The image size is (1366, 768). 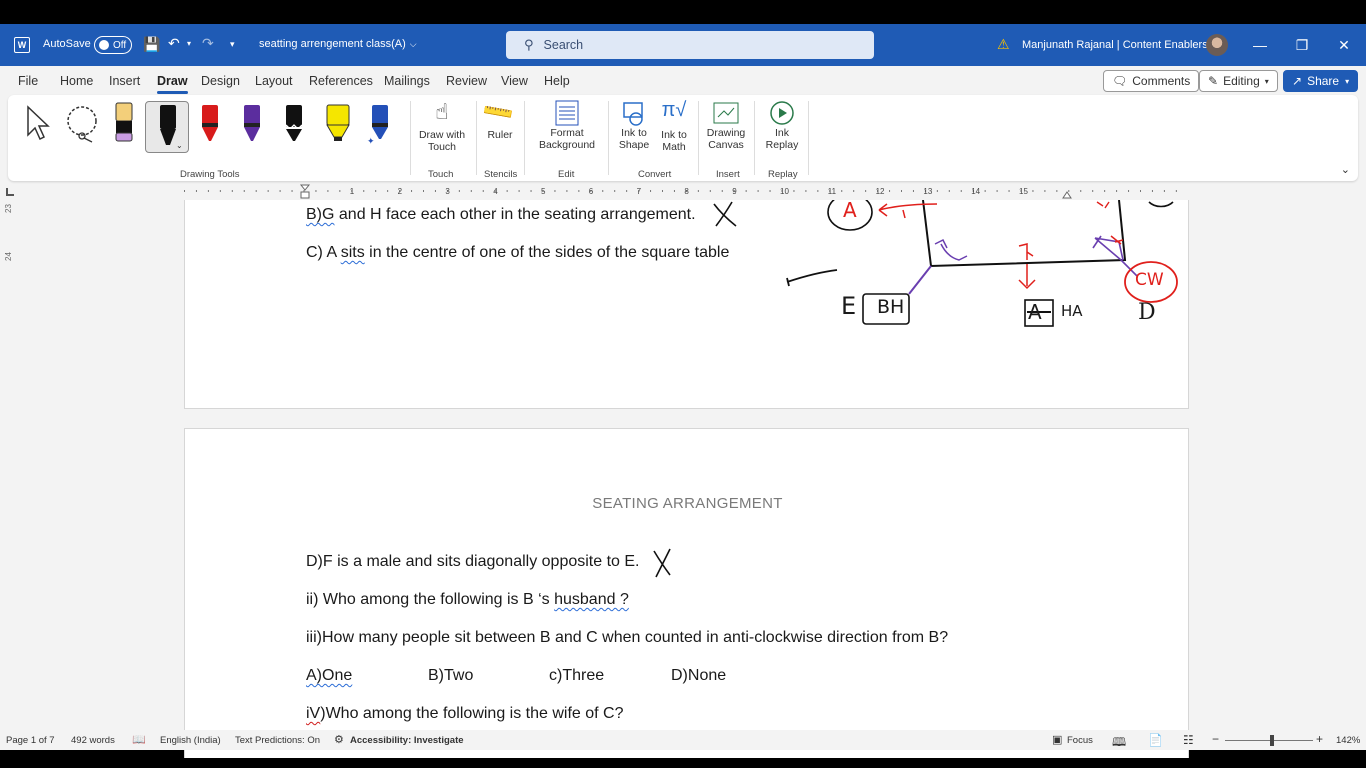 What do you see at coordinates (329, 676) in the screenshot?
I see `option-a: A)One` at bounding box center [329, 676].